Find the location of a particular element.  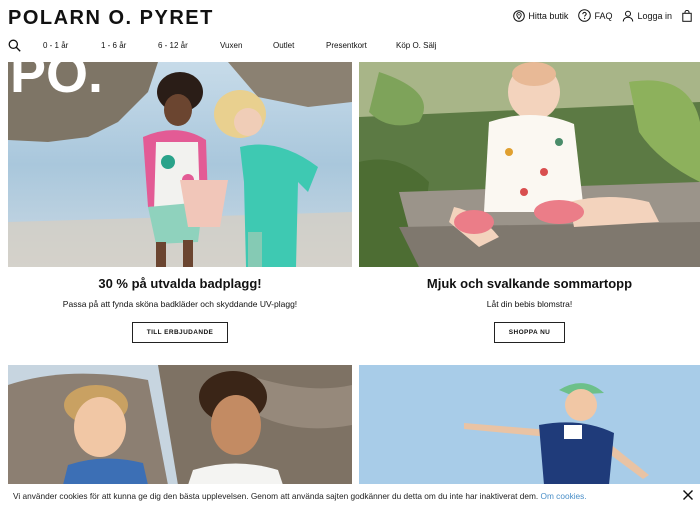

nav-item-outlet: Outlet is located at coordinates (283, 45).